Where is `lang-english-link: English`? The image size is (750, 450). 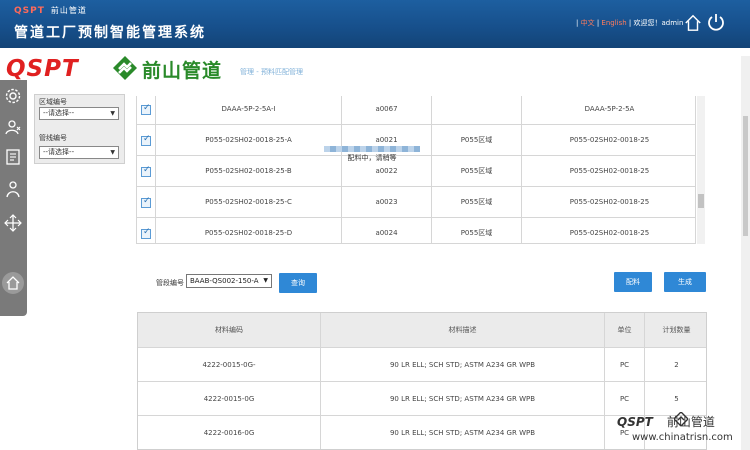 lang-english-link: English is located at coordinates (613, 23).